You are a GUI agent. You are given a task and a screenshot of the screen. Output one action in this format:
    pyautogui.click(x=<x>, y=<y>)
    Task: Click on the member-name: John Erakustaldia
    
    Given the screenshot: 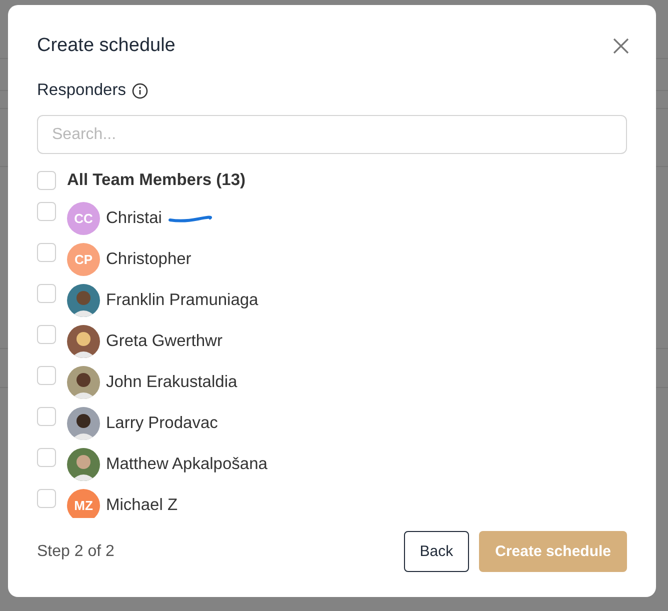 What is the action you would take?
    pyautogui.click(x=172, y=382)
    